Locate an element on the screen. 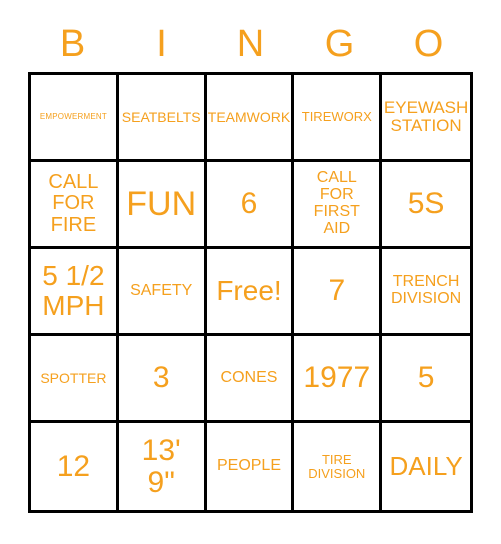 This screenshot has width=501, height=544. bingo-cell-r5c1: 12 is located at coordinates (75, 466).